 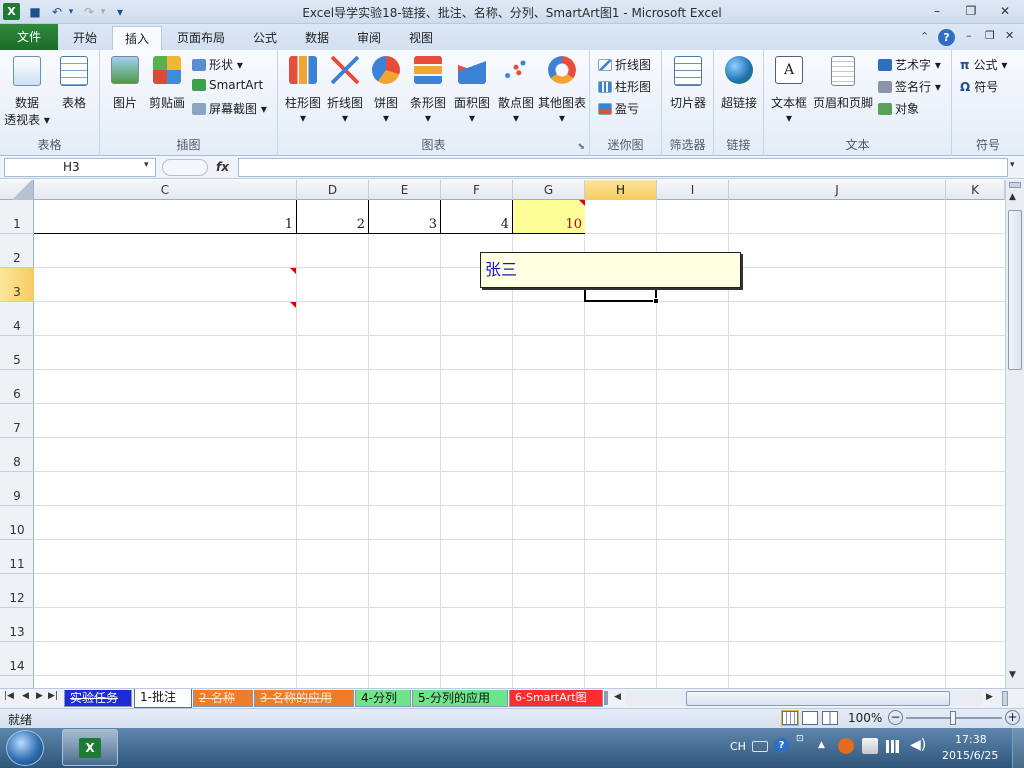 I want to click on scroll-left-icon: ◀, so click(x=617, y=697).